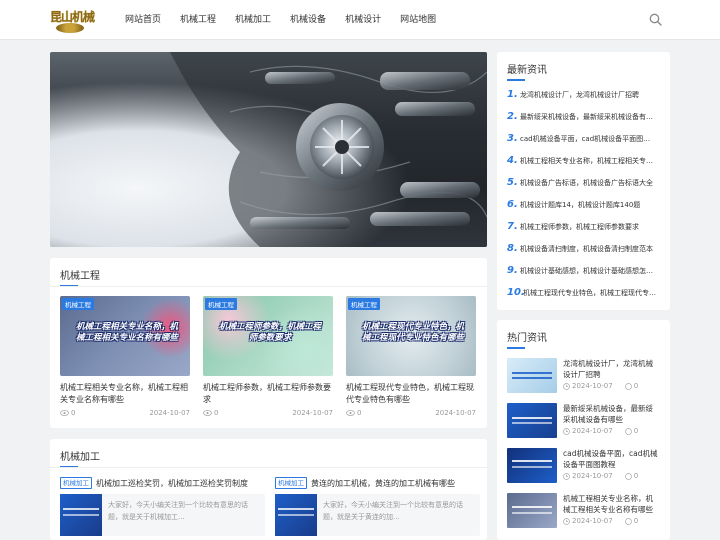 The image size is (720, 540). I want to click on post-title: 机械工程师参数，机械工程师参数要求, so click(268, 394).